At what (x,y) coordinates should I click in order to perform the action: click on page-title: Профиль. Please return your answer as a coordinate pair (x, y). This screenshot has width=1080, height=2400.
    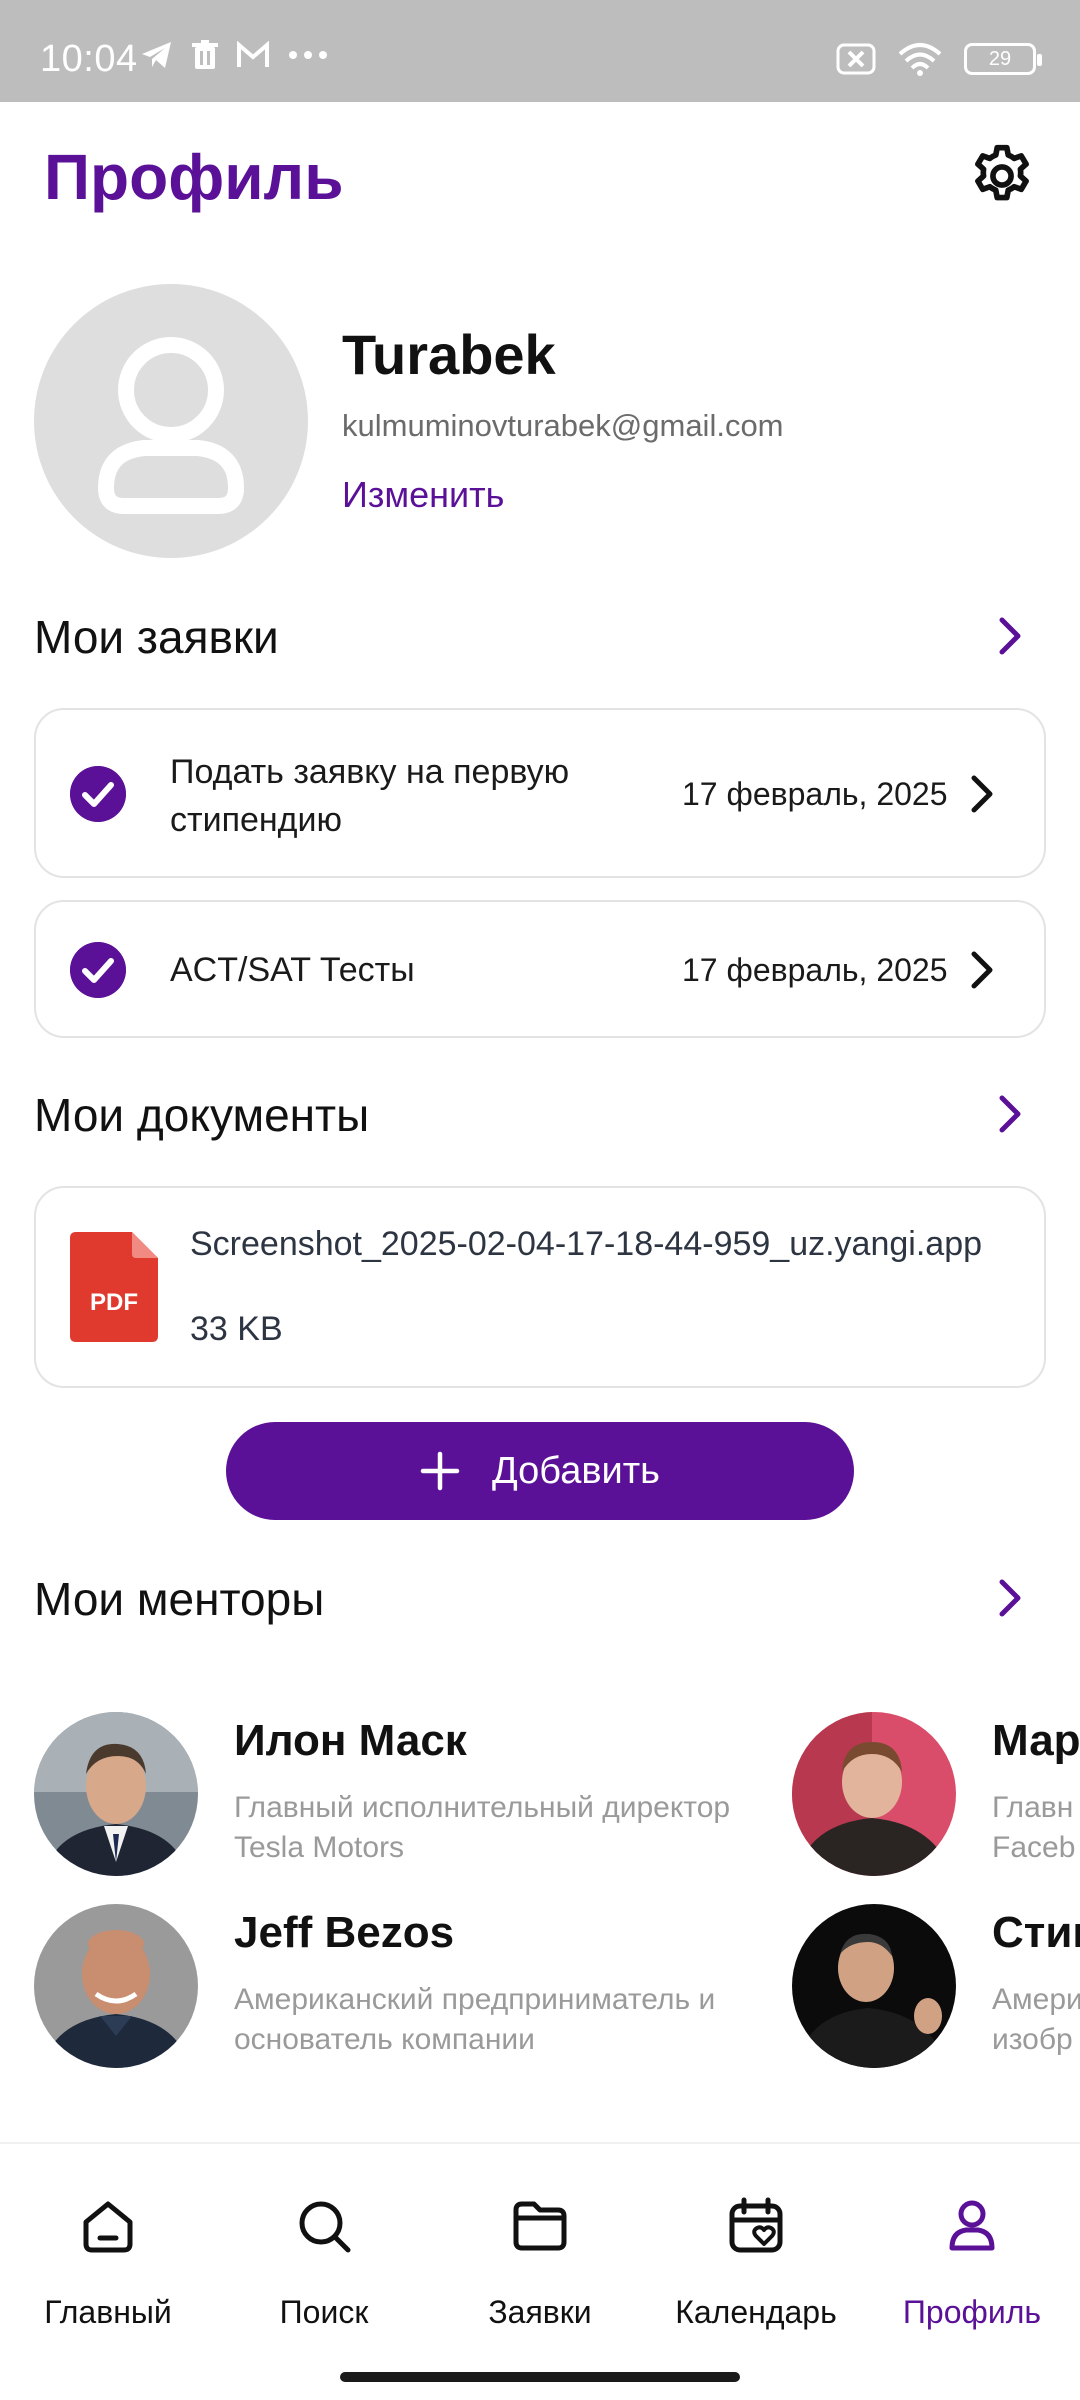
    Looking at the image, I should click on (194, 177).